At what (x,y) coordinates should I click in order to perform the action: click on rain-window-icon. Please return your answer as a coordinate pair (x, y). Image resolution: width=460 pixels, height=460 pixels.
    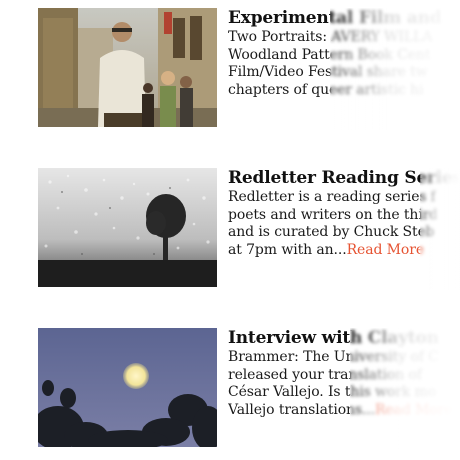
    Looking at the image, I should click on (127, 227).